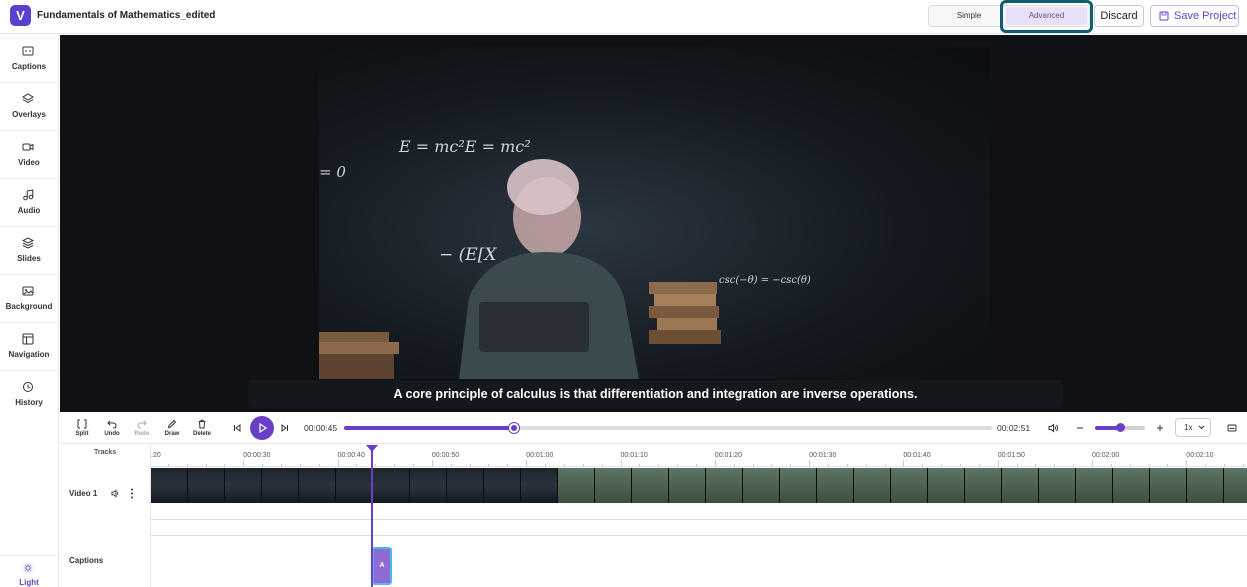 This screenshot has width=1247, height=587. I want to click on captions-toggle-icon, so click(1232, 428).